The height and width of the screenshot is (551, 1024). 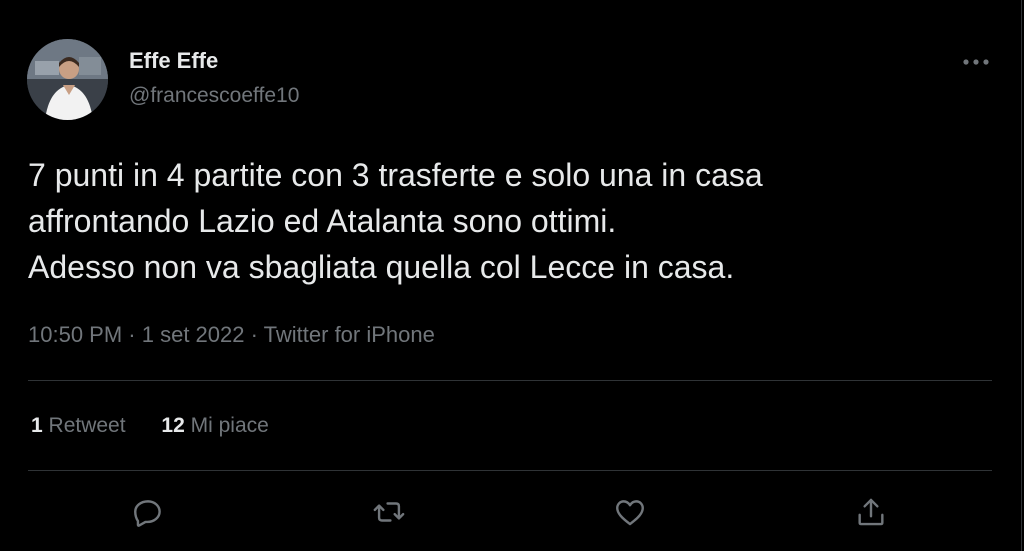 I want to click on reply-icon, so click(x=147, y=513).